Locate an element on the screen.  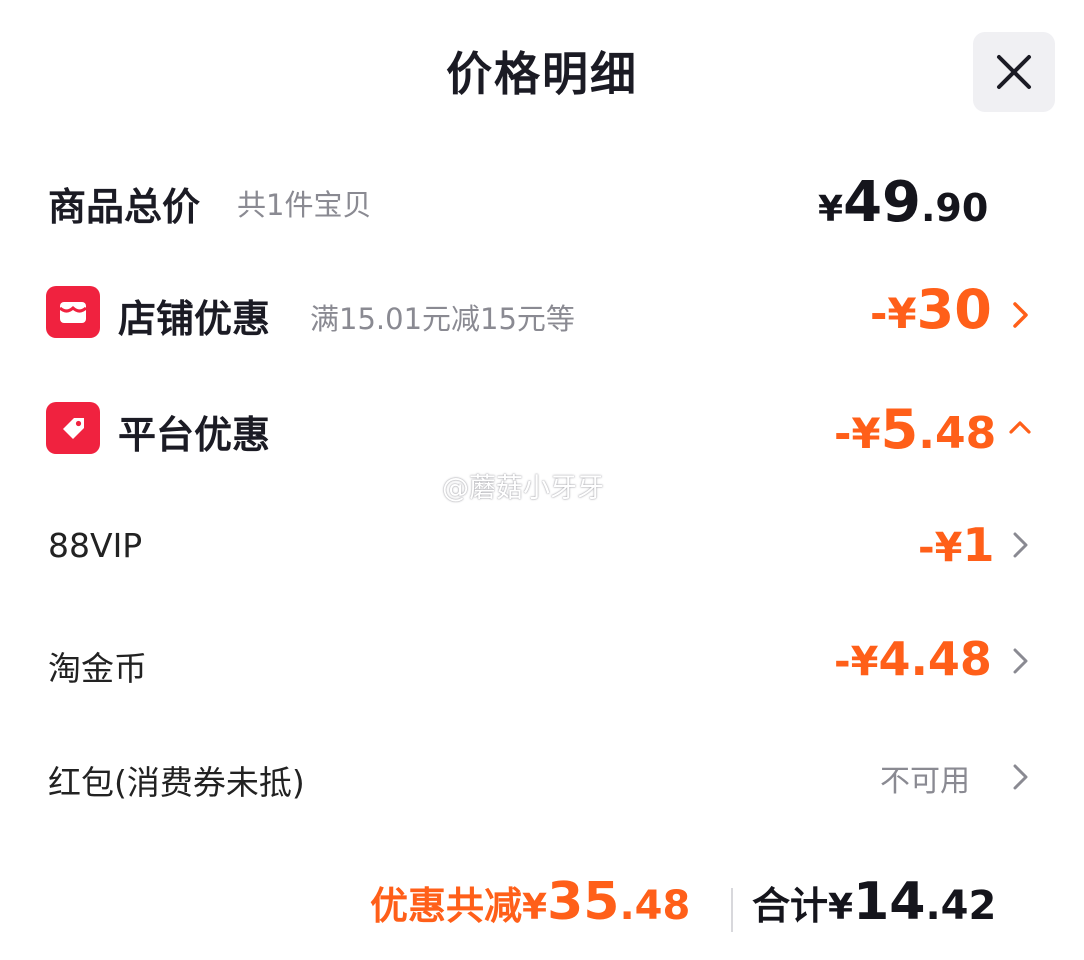
platform-item-amount: -¥1 is located at coordinates (956, 545).